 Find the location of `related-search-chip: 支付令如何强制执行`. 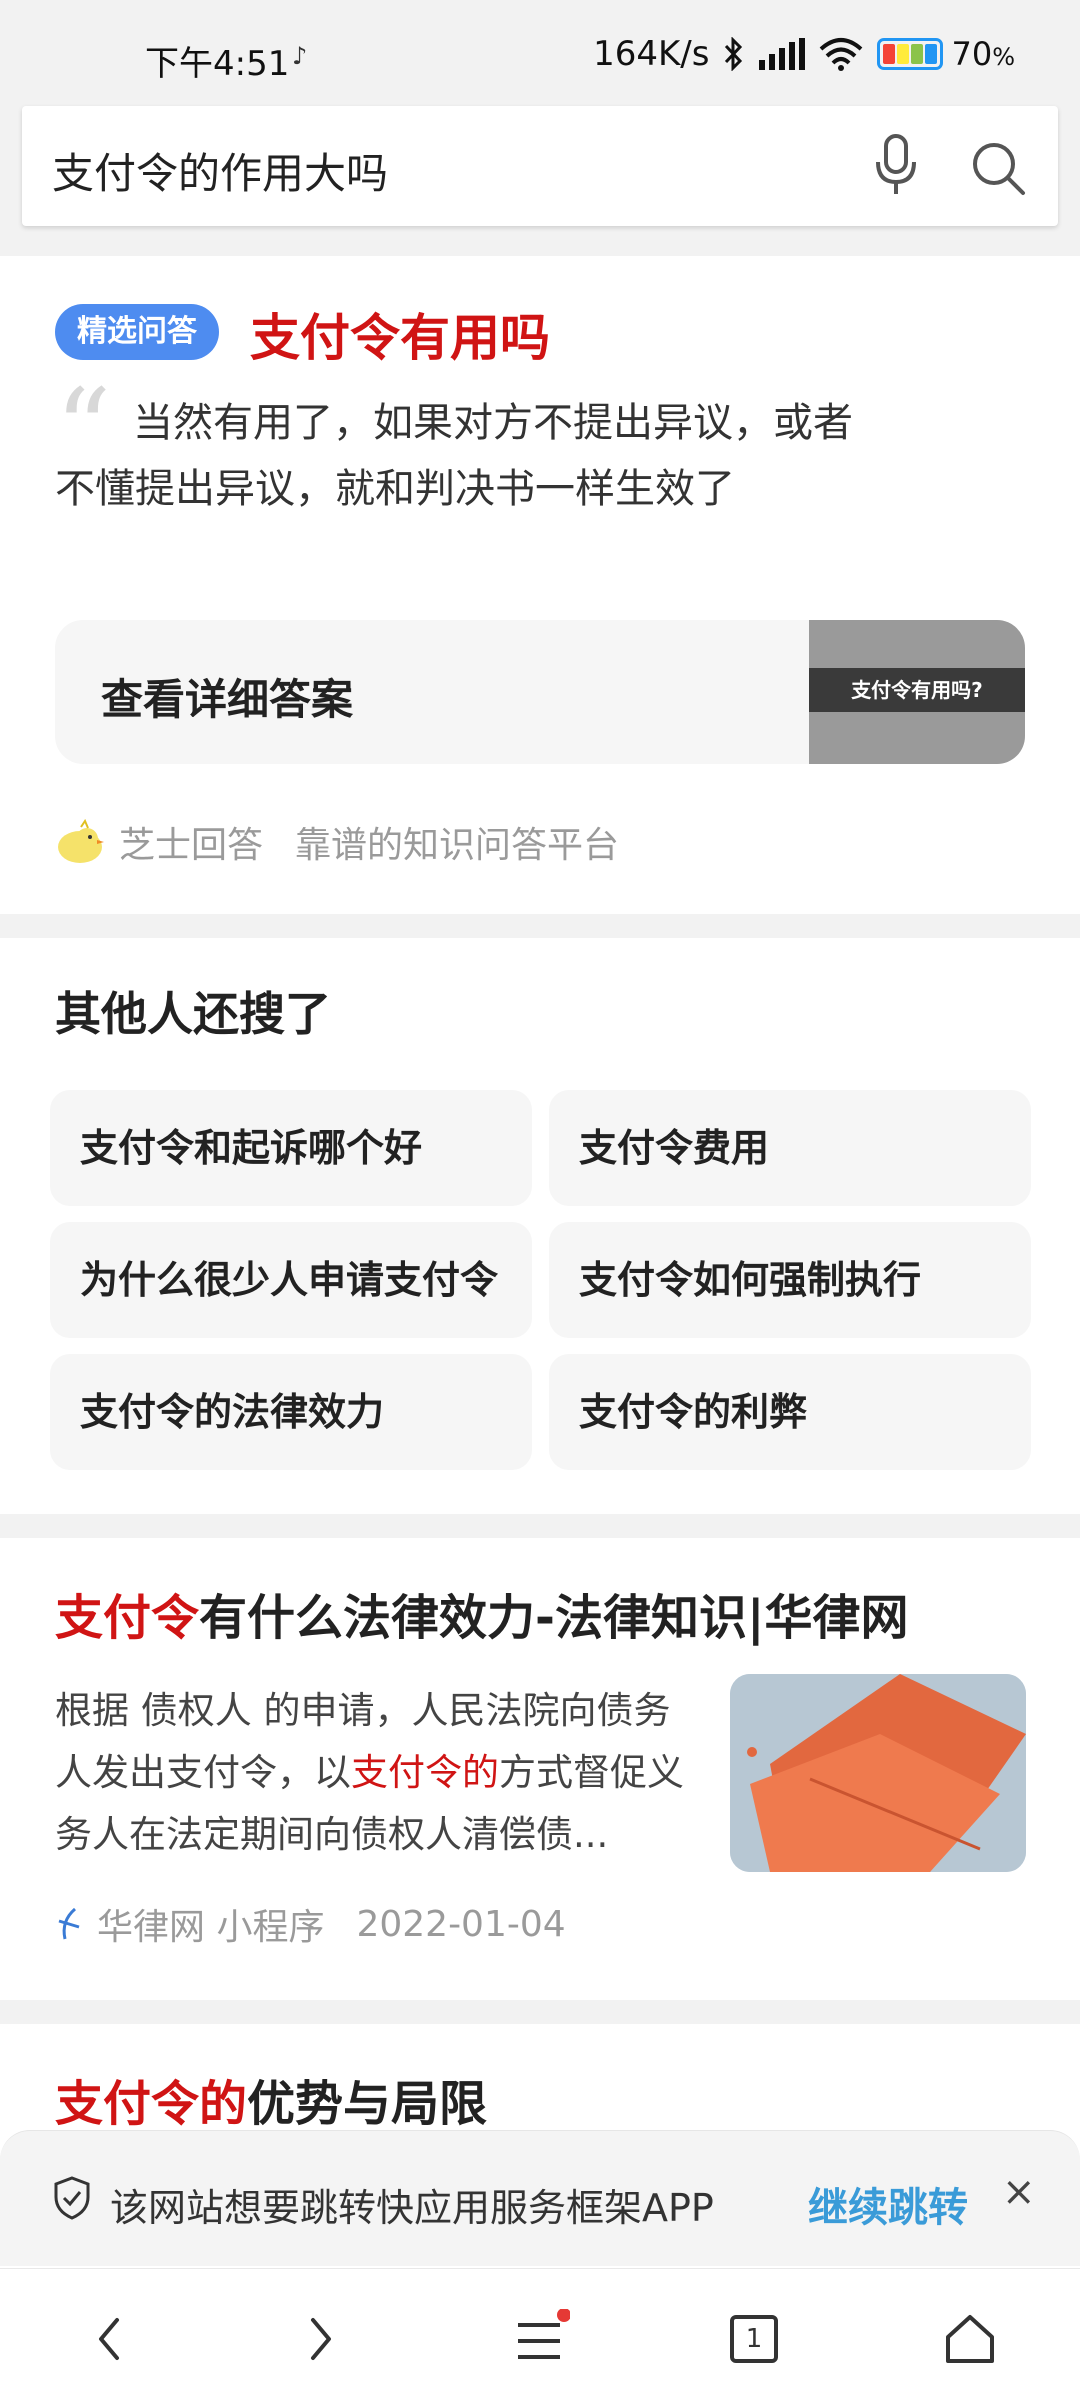

related-search-chip: 支付令如何强制执行 is located at coordinates (790, 1280).